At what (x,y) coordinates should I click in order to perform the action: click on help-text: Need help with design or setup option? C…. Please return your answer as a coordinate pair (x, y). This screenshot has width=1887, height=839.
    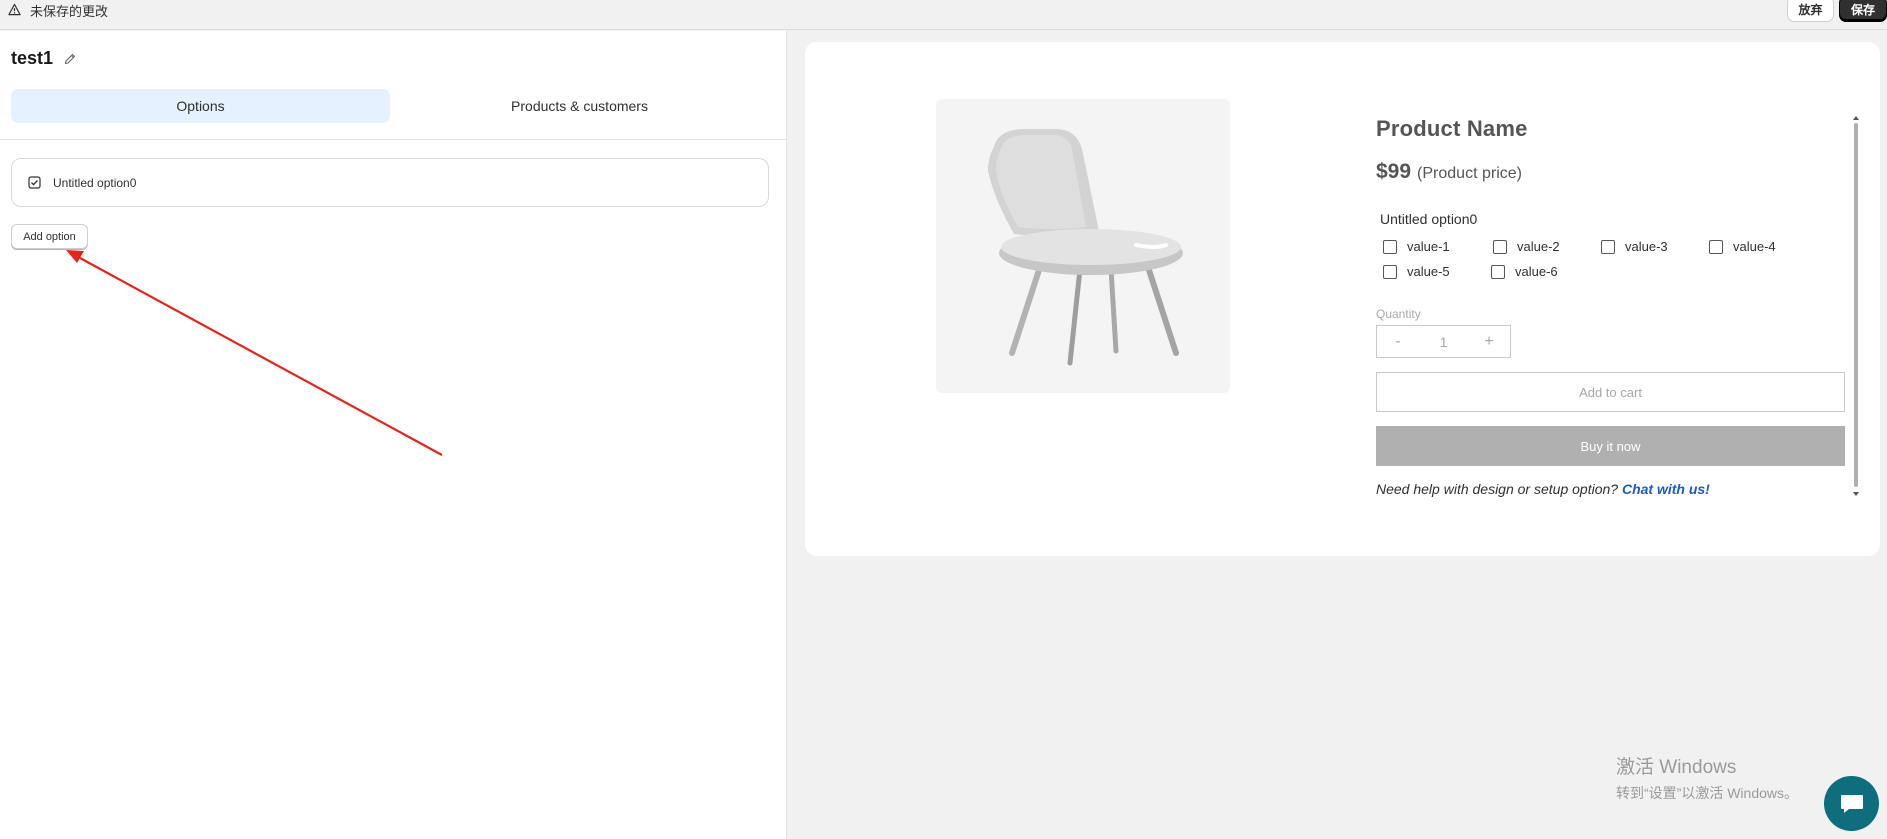
    Looking at the image, I should click on (1543, 489).